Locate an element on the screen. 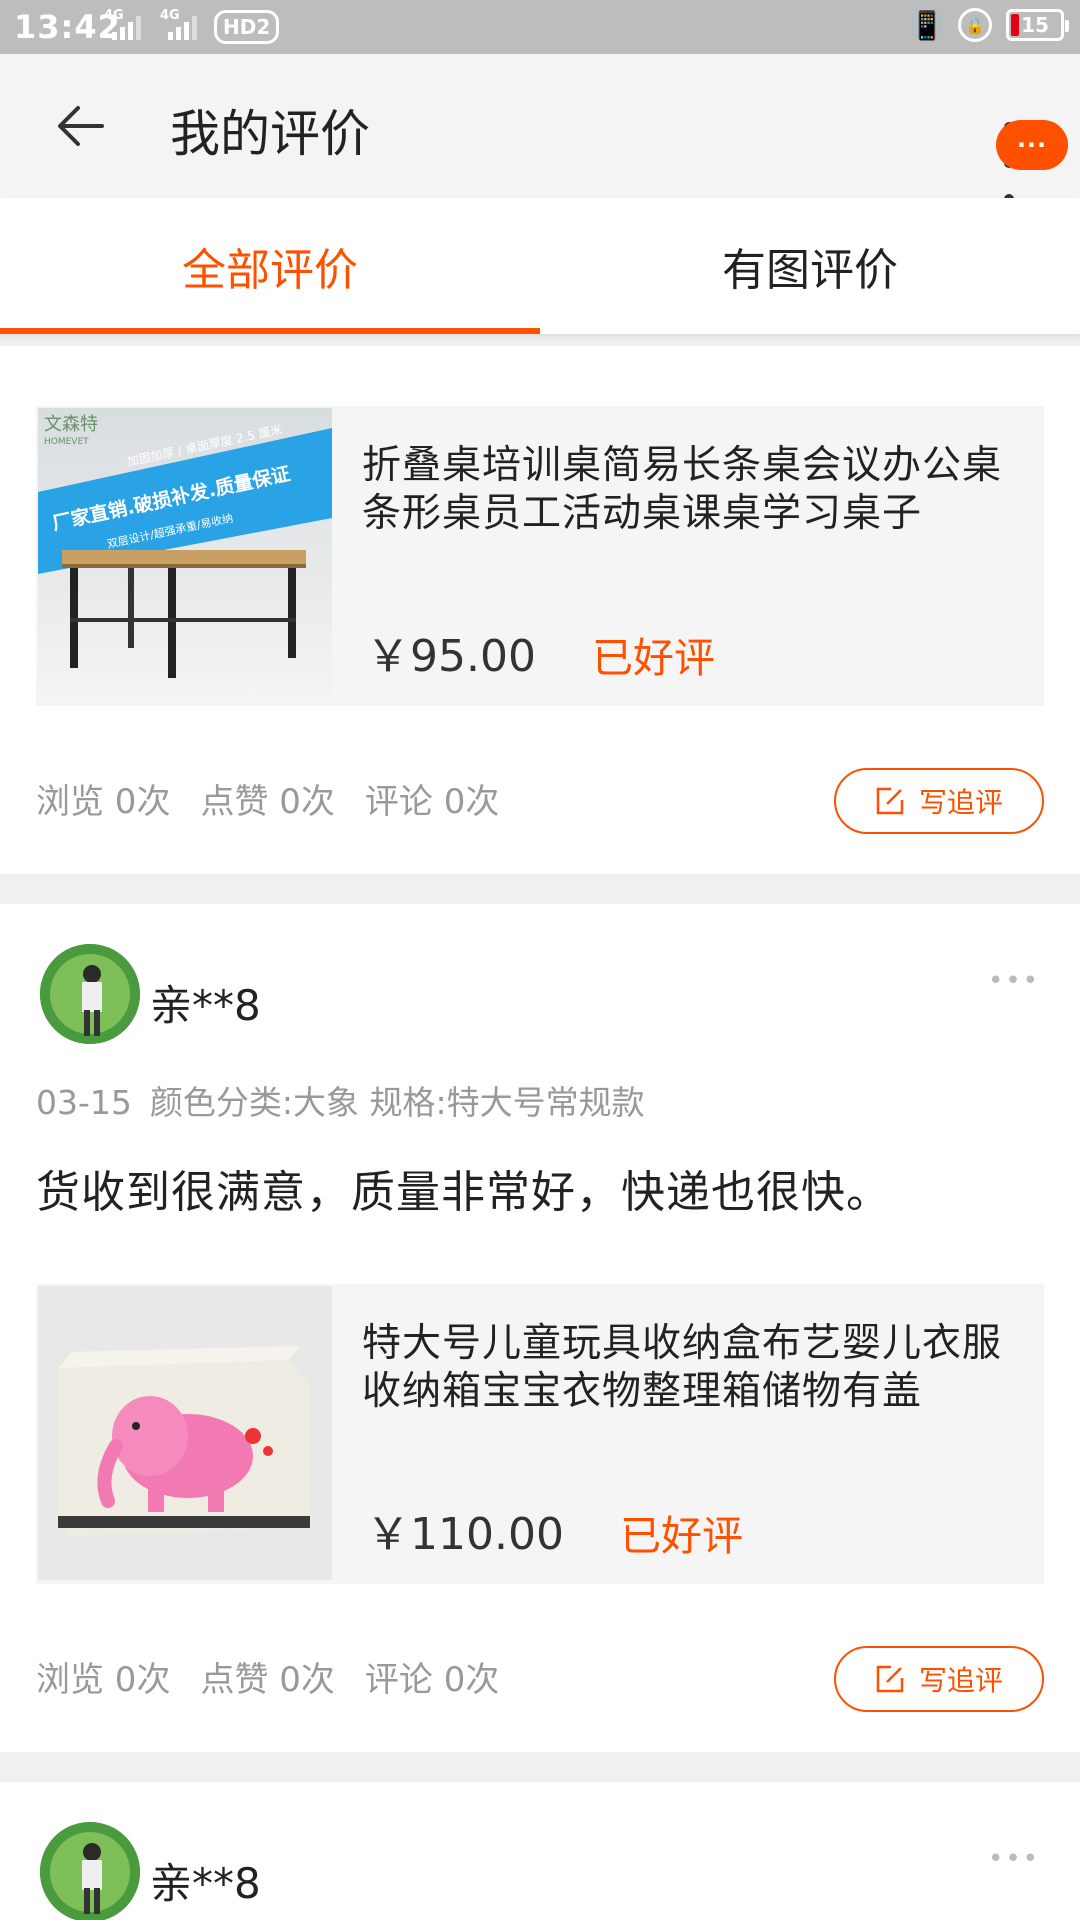 The width and height of the screenshot is (1080, 1920). review-meta: 03-15 颜色分类:大象 规格:特大号常规款 is located at coordinates (349, 1100).